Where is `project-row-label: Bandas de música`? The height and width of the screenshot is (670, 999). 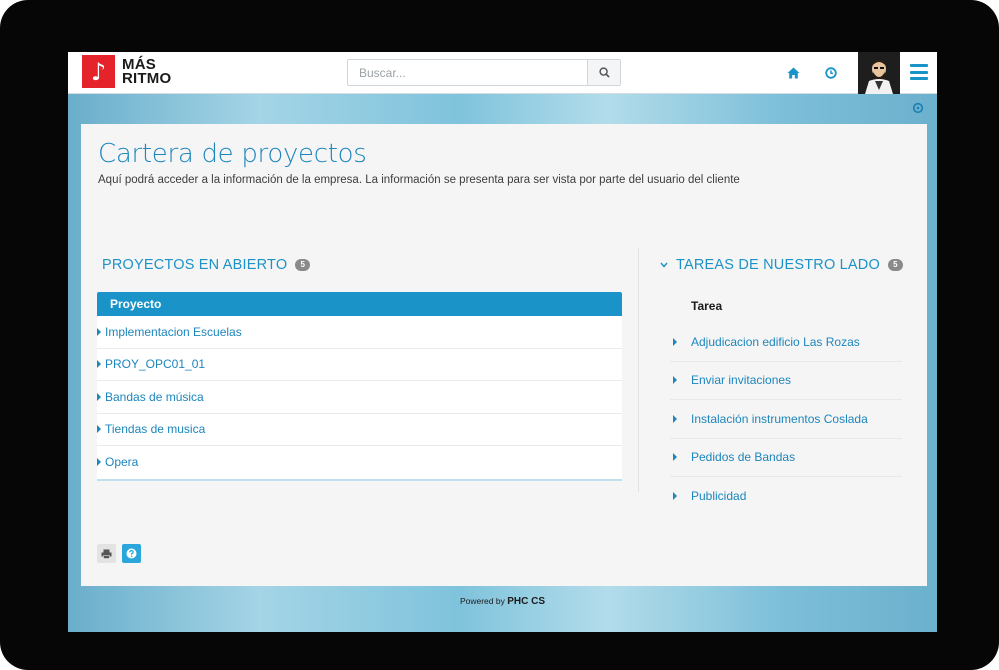
project-row-label: Bandas de música is located at coordinates (154, 396).